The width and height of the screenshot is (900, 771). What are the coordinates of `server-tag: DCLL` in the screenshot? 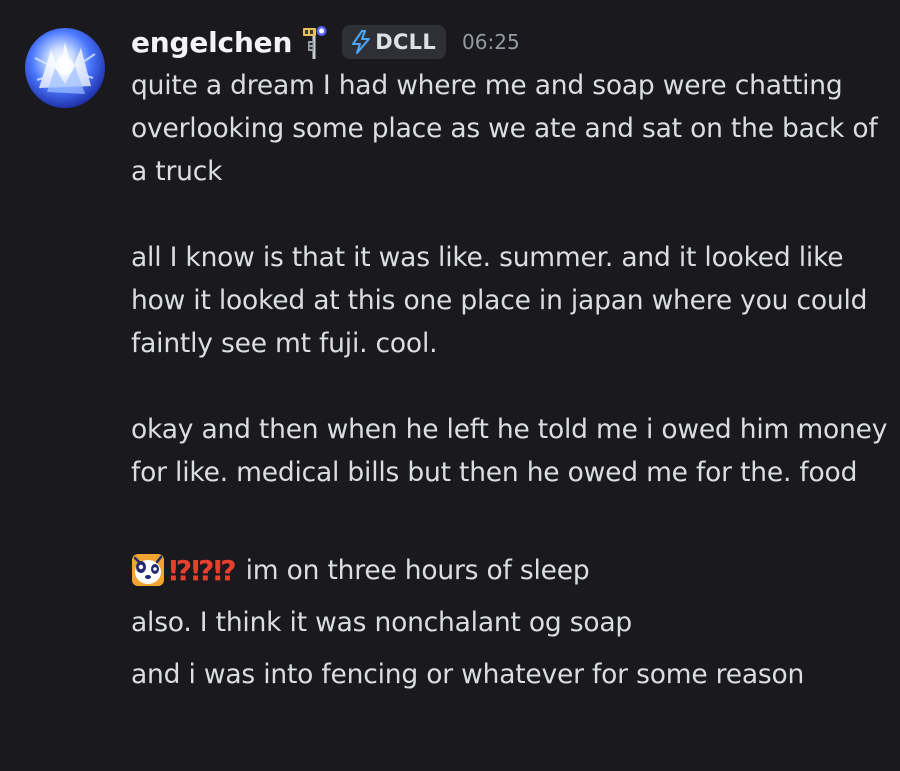 It's located at (394, 42).